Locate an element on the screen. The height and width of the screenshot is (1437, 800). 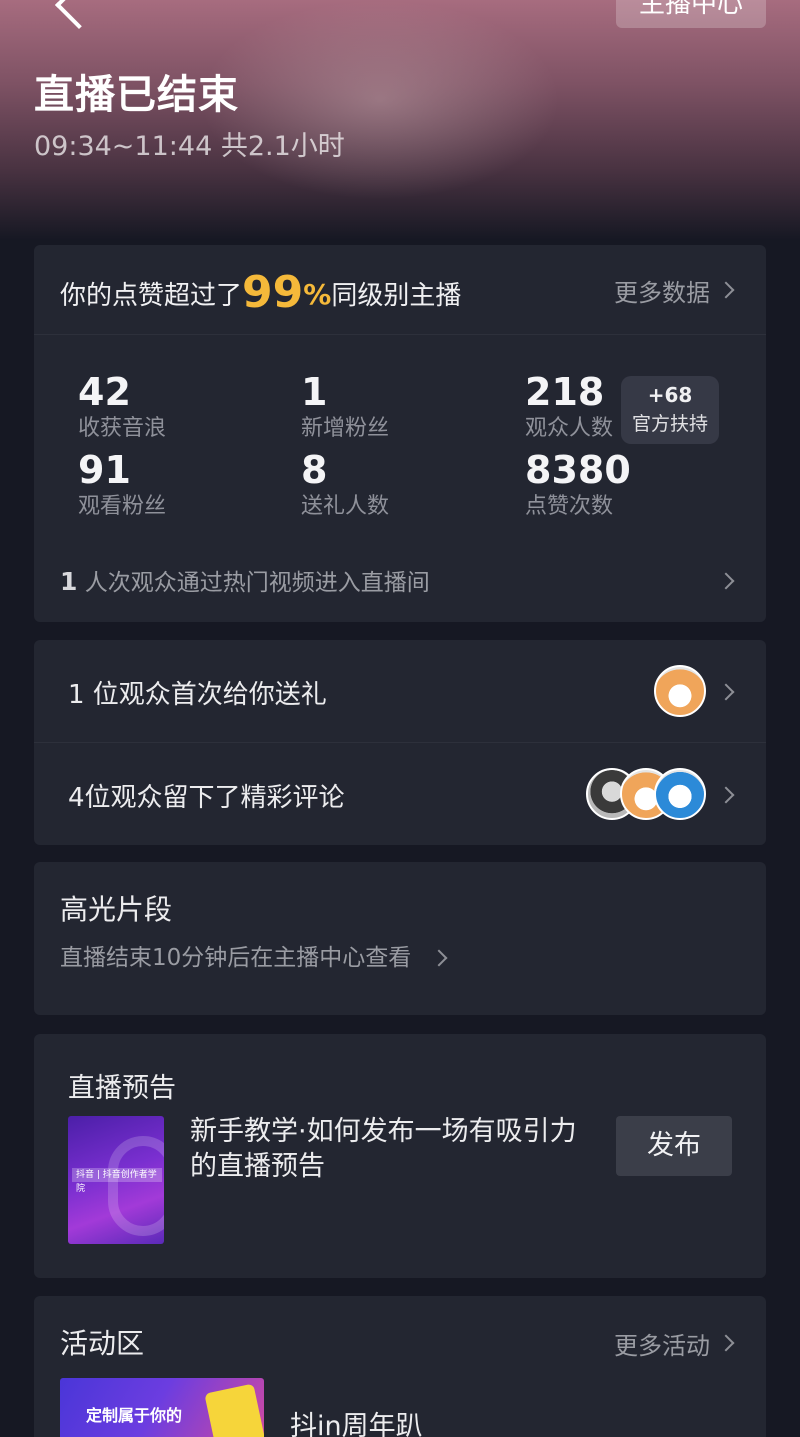
activities-title: 活动区 is located at coordinates (102, 1343).